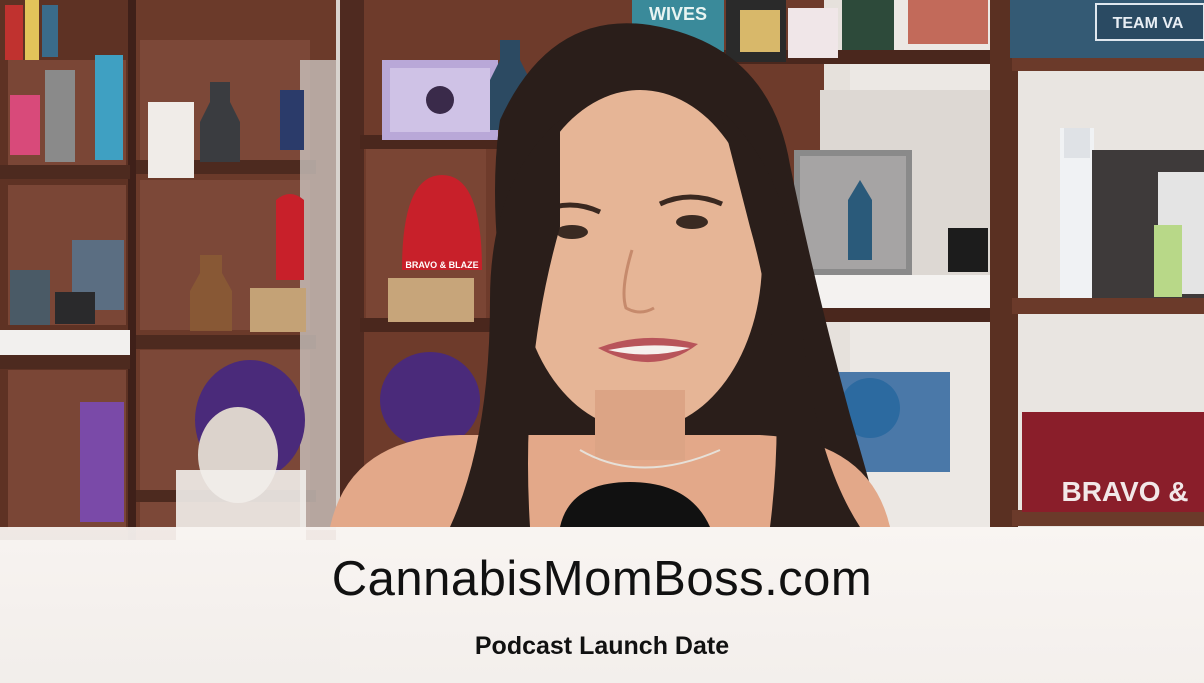 The width and height of the screenshot is (1204, 683). I want to click on podcast-subtitle: Podcast Launch Date, so click(602, 646).